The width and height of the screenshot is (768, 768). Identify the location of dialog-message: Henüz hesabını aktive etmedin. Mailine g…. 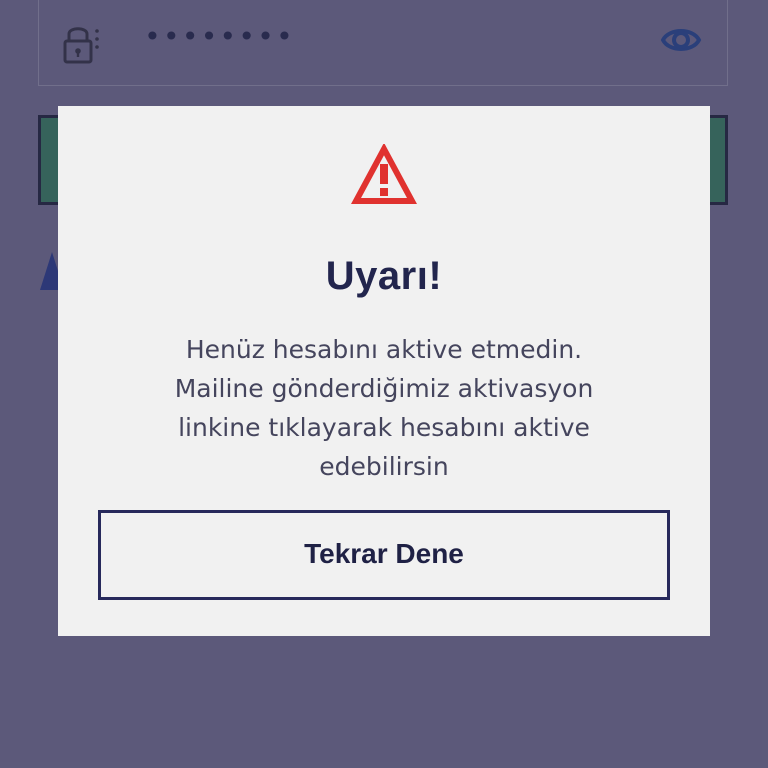
(384, 408).